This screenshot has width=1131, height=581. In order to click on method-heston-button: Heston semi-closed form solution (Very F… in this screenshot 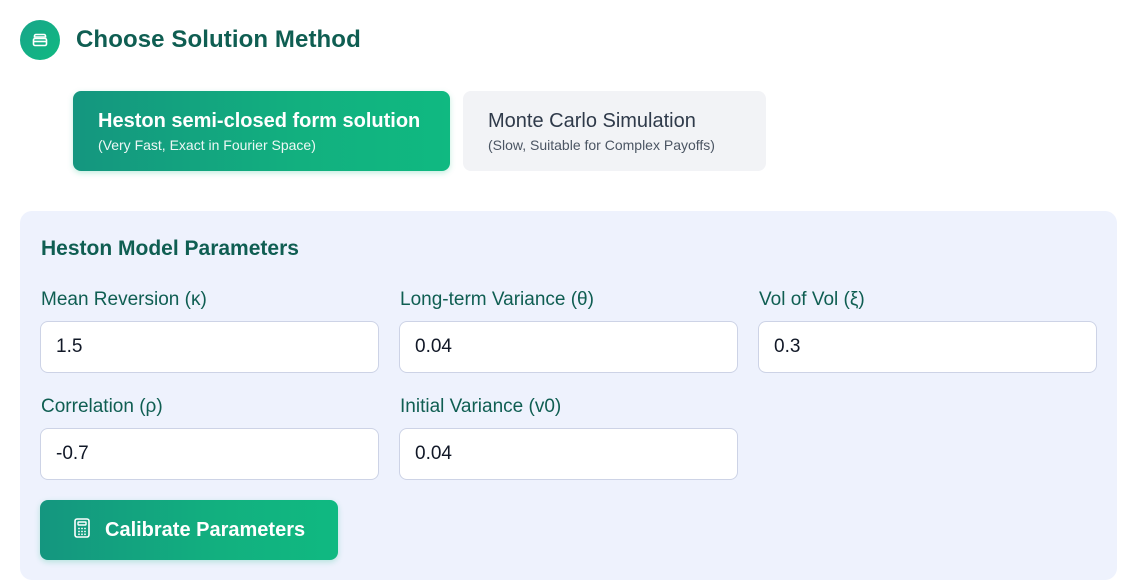, I will do `click(261, 131)`.